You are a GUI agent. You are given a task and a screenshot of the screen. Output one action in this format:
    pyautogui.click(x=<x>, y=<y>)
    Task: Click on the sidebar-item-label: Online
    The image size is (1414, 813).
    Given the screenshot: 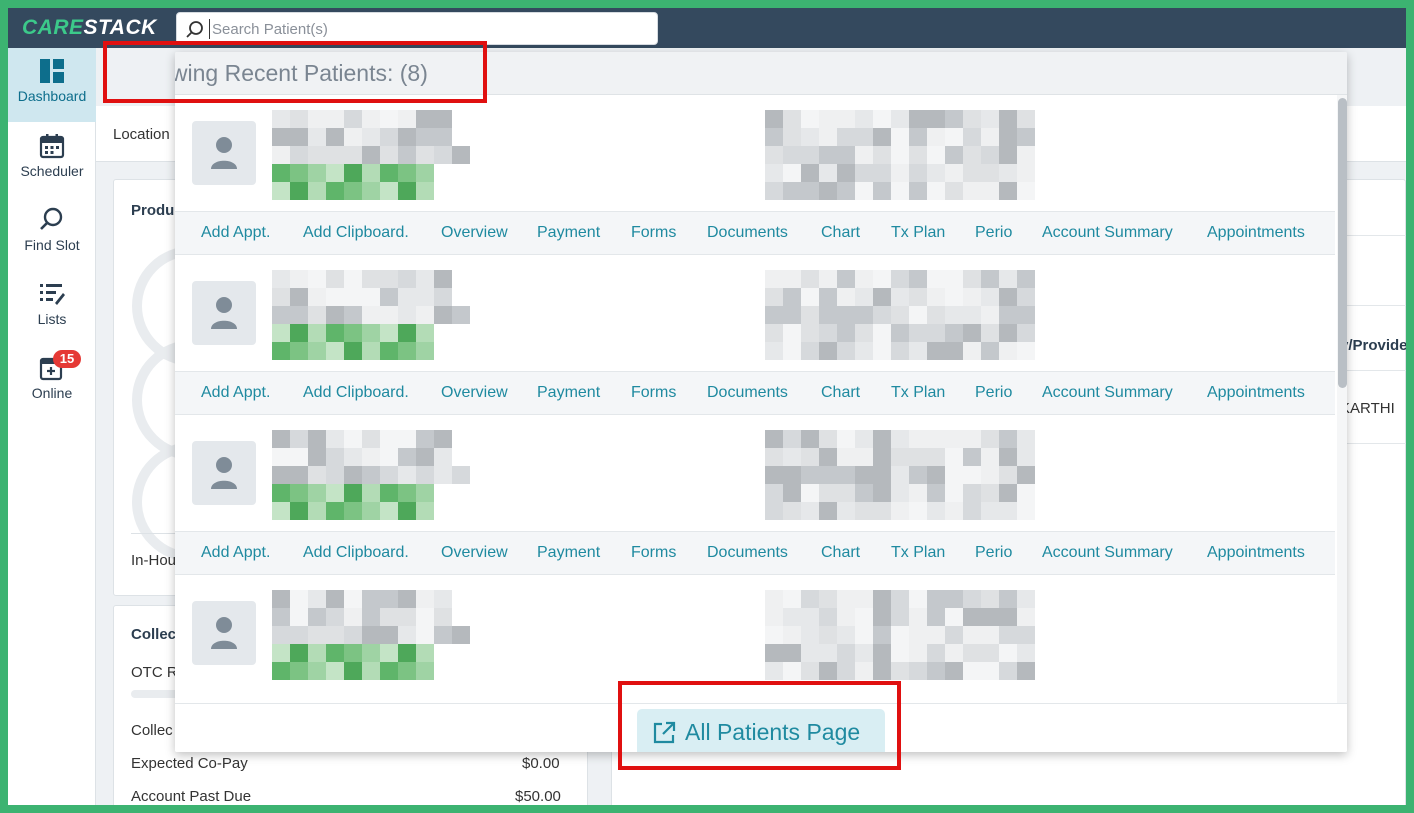 What is the action you would take?
    pyautogui.click(x=52, y=393)
    